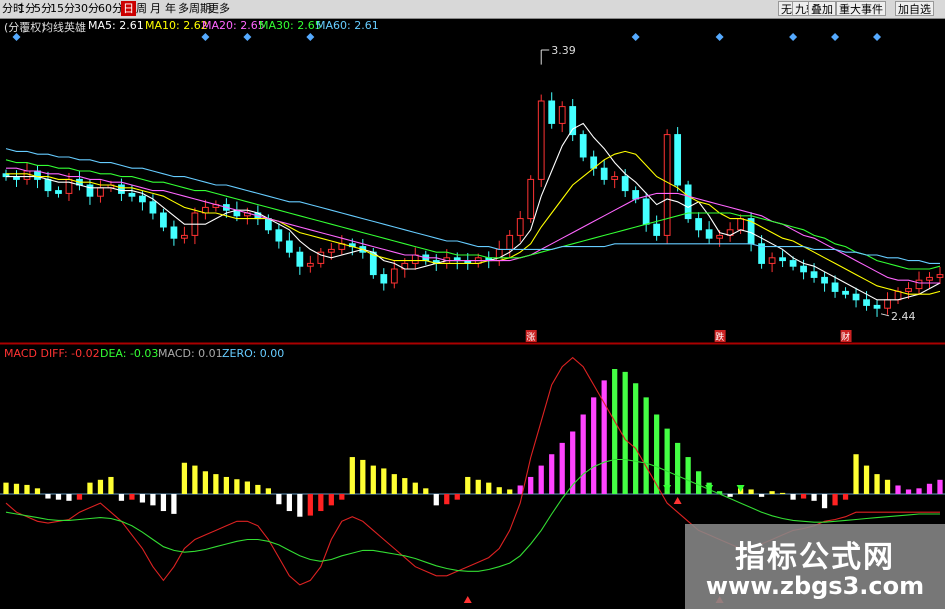  I want to click on high-label: 3.39, so click(563, 50).